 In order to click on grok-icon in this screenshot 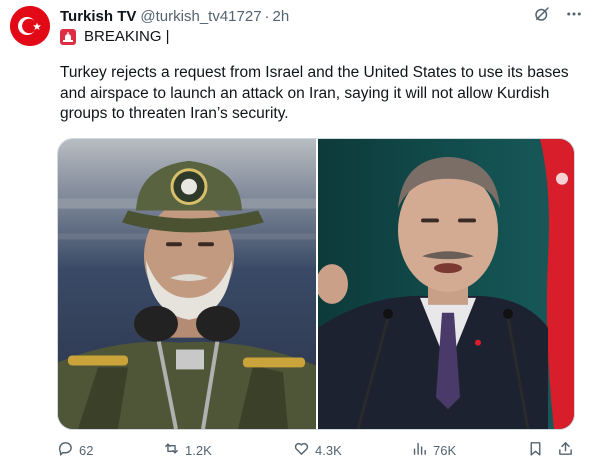, I will do `click(542, 16)`.